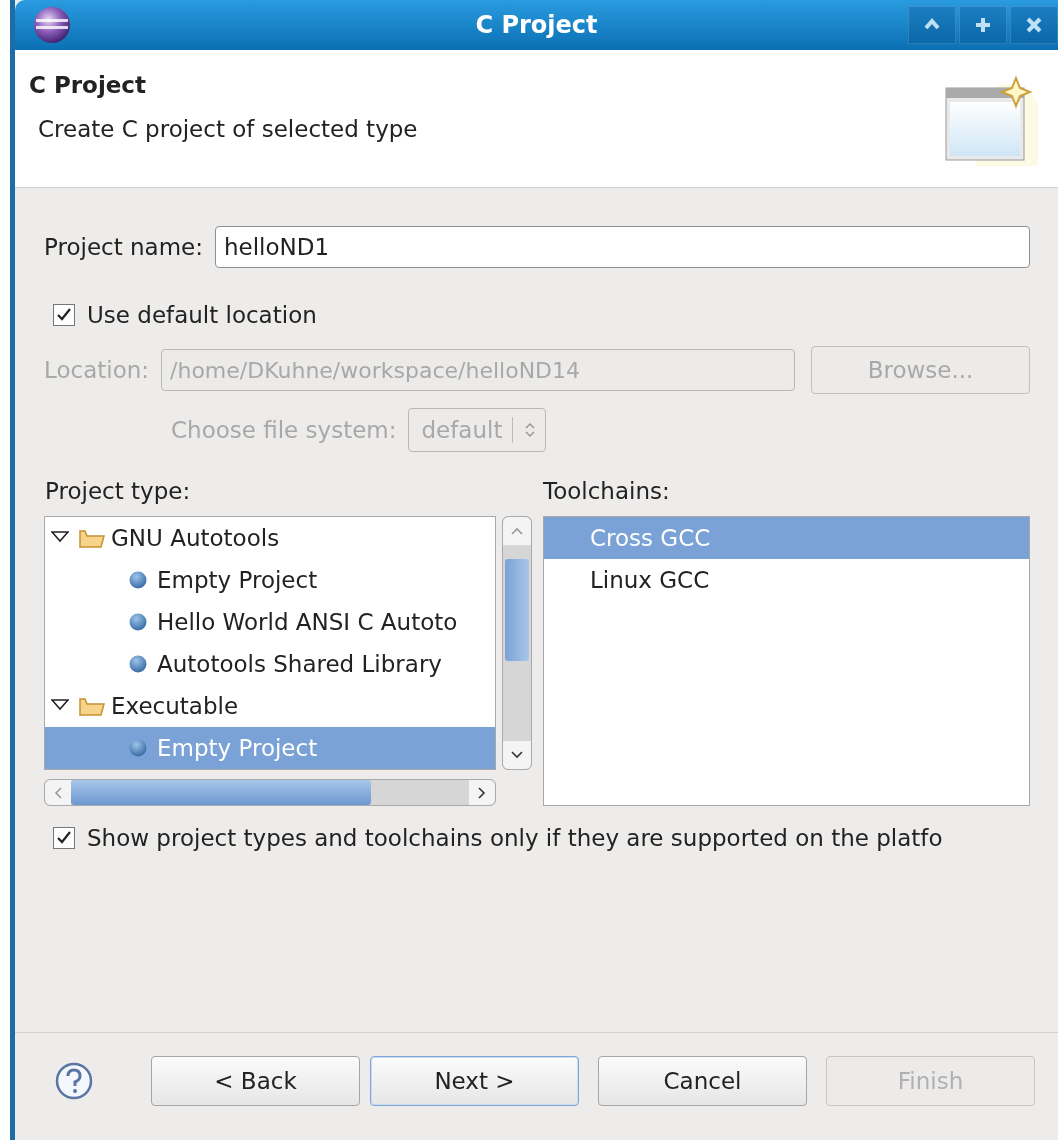  Describe the element at coordinates (58, 792) in the screenshot. I see `scroll-left-icon` at that location.